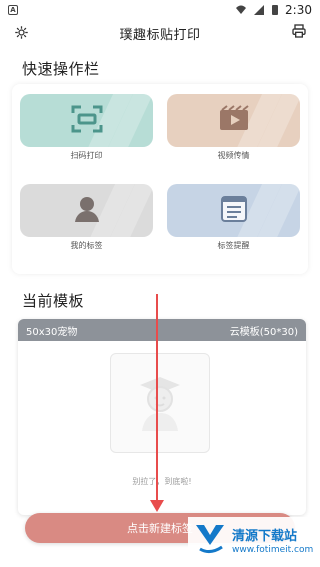  I want to click on user-icon, so click(87, 211).